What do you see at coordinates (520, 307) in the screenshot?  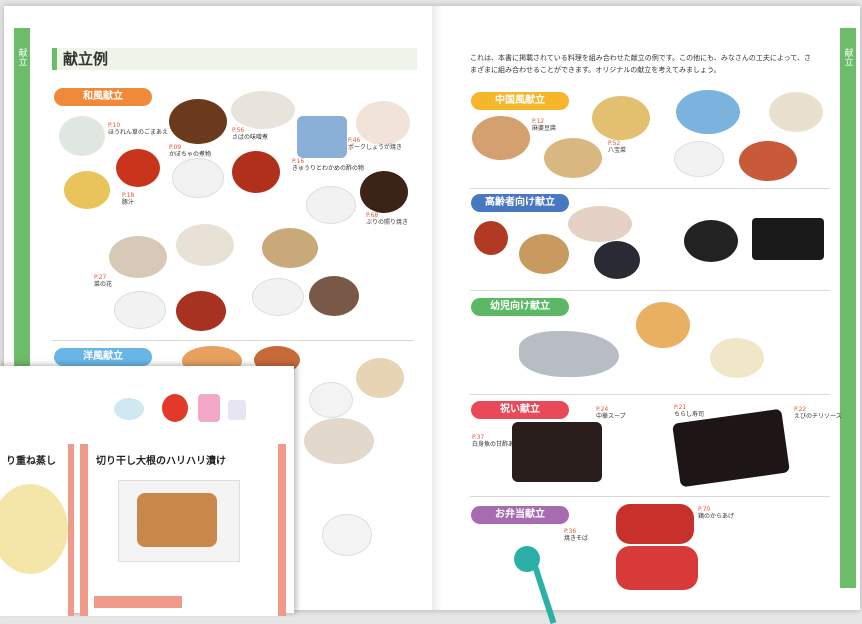 I see `section-label-kids: 幼児向け献立` at bounding box center [520, 307].